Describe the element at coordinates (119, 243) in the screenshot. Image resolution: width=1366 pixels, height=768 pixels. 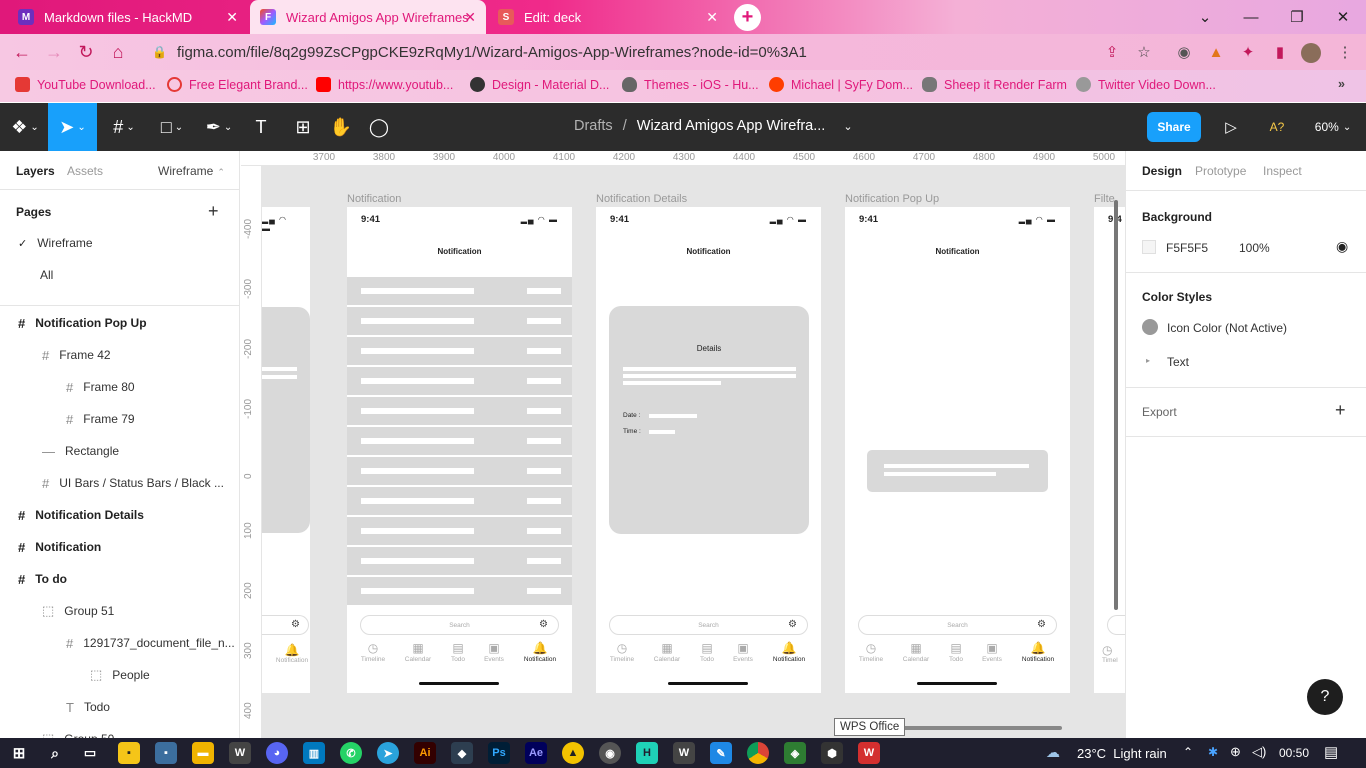
I see `page-item-wireframe: ✓ Wireframe` at that location.